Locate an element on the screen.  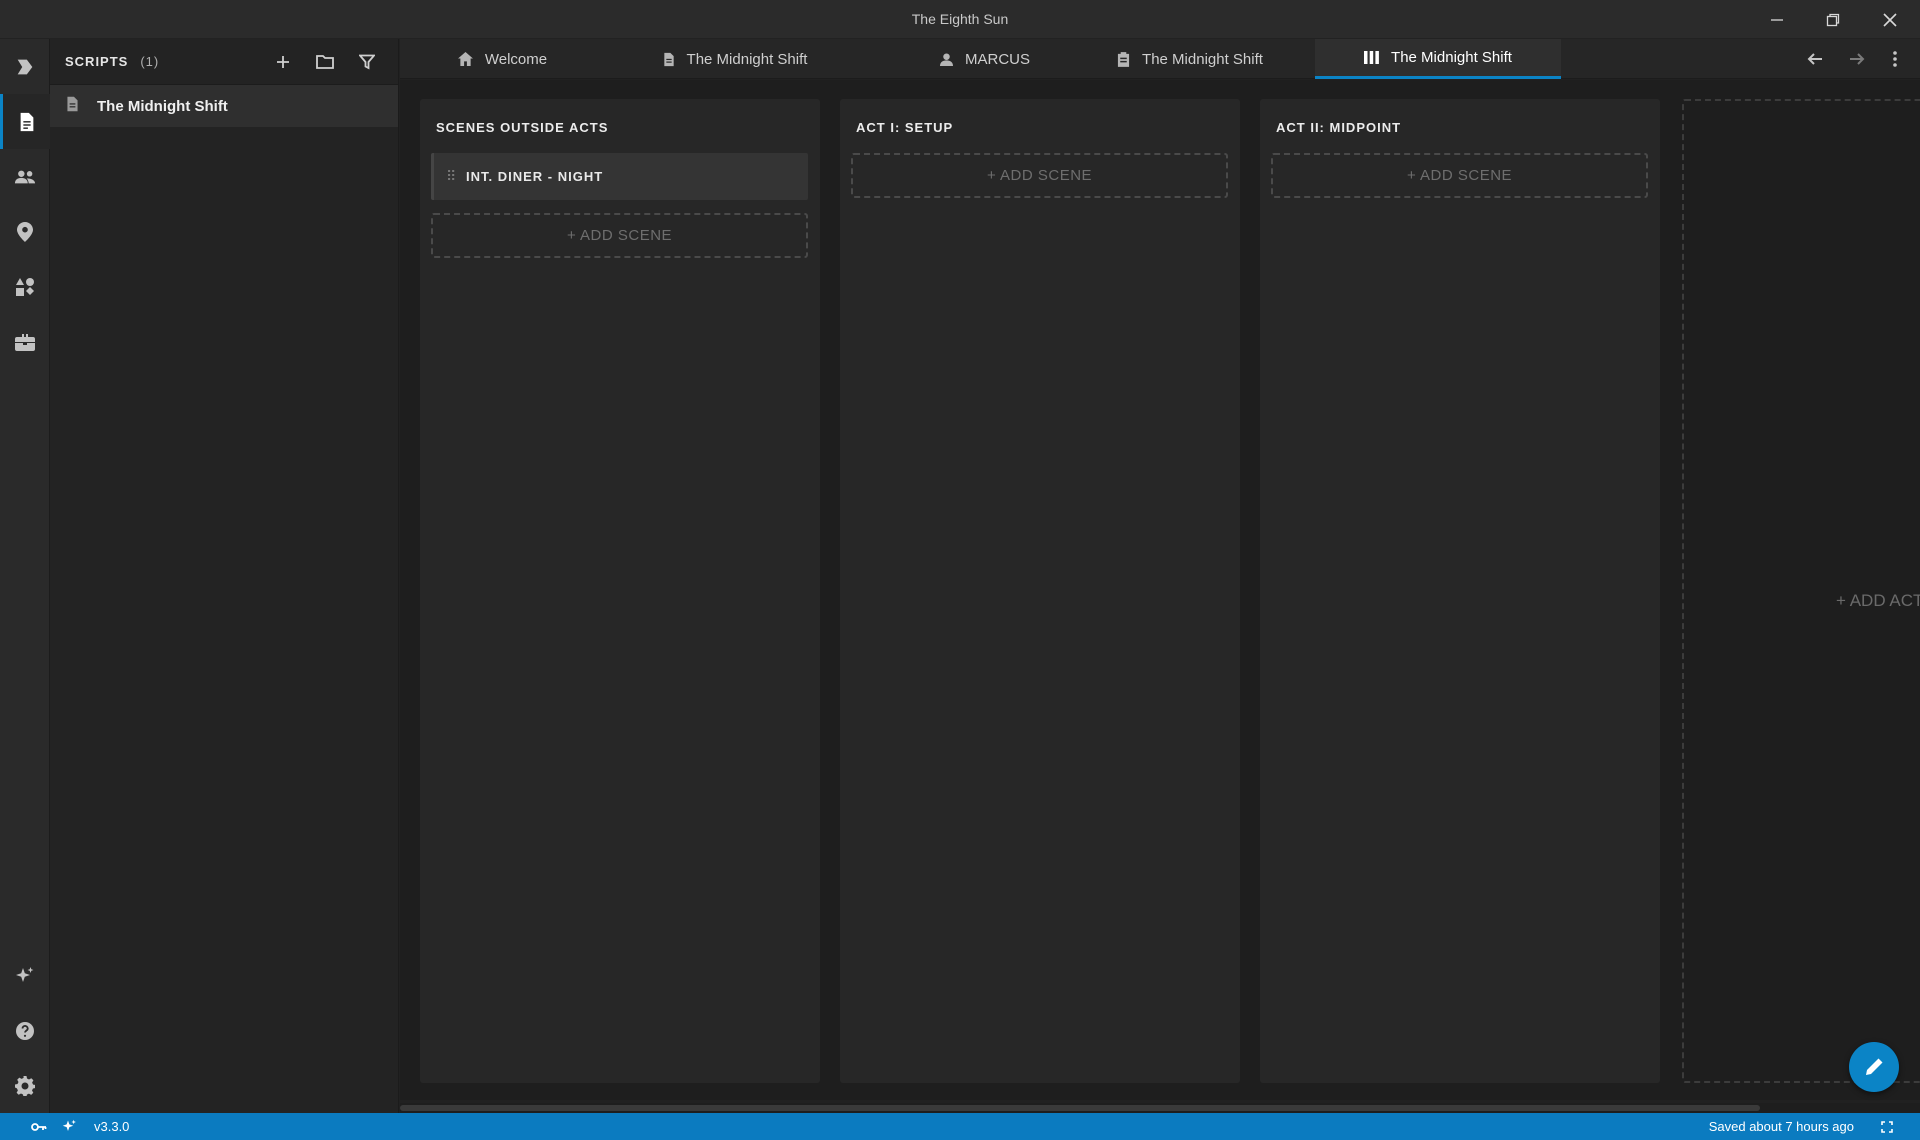
column-title: ACT II: MIDPOINT is located at coordinates (1339, 127).